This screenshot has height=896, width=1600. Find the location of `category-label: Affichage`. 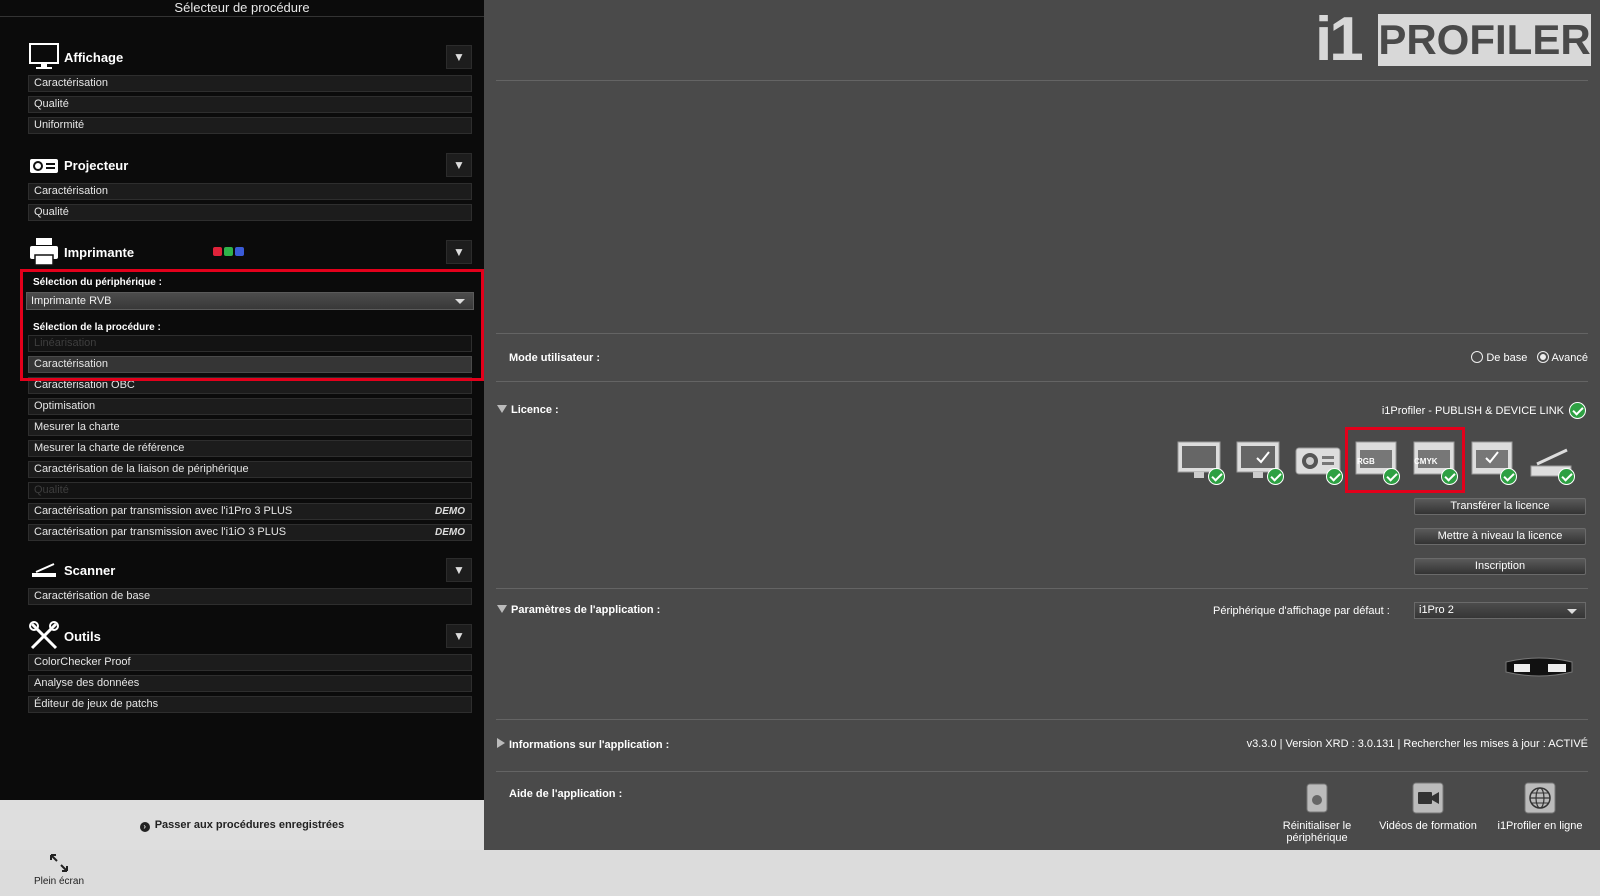

category-label: Affichage is located at coordinates (94, 57).